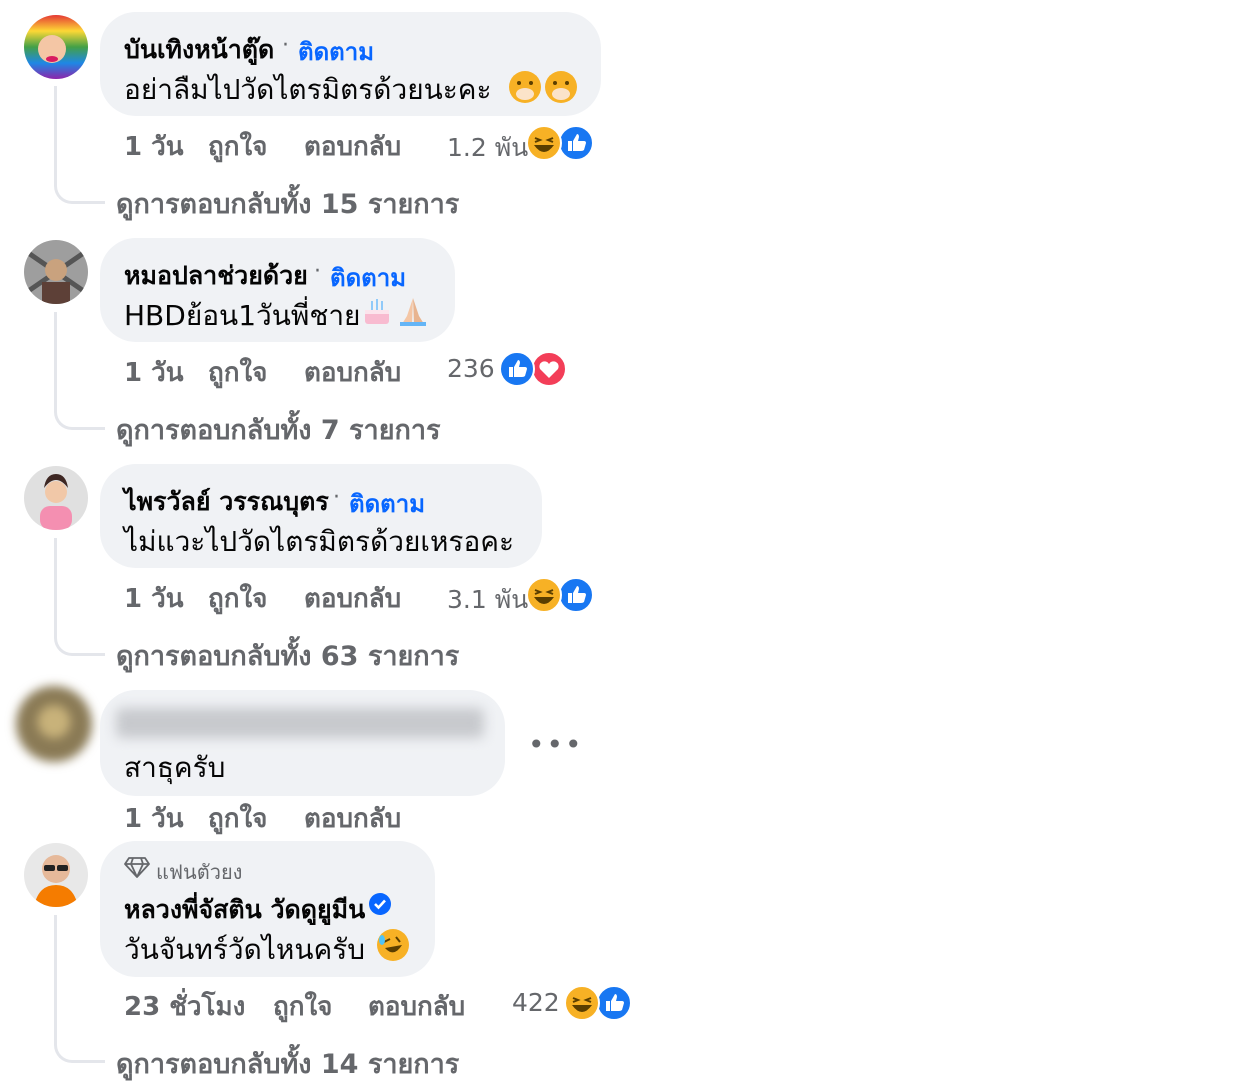  I want to click on comment-text: HBDย้อน1วันพี่ชาย, so click(242, 315).